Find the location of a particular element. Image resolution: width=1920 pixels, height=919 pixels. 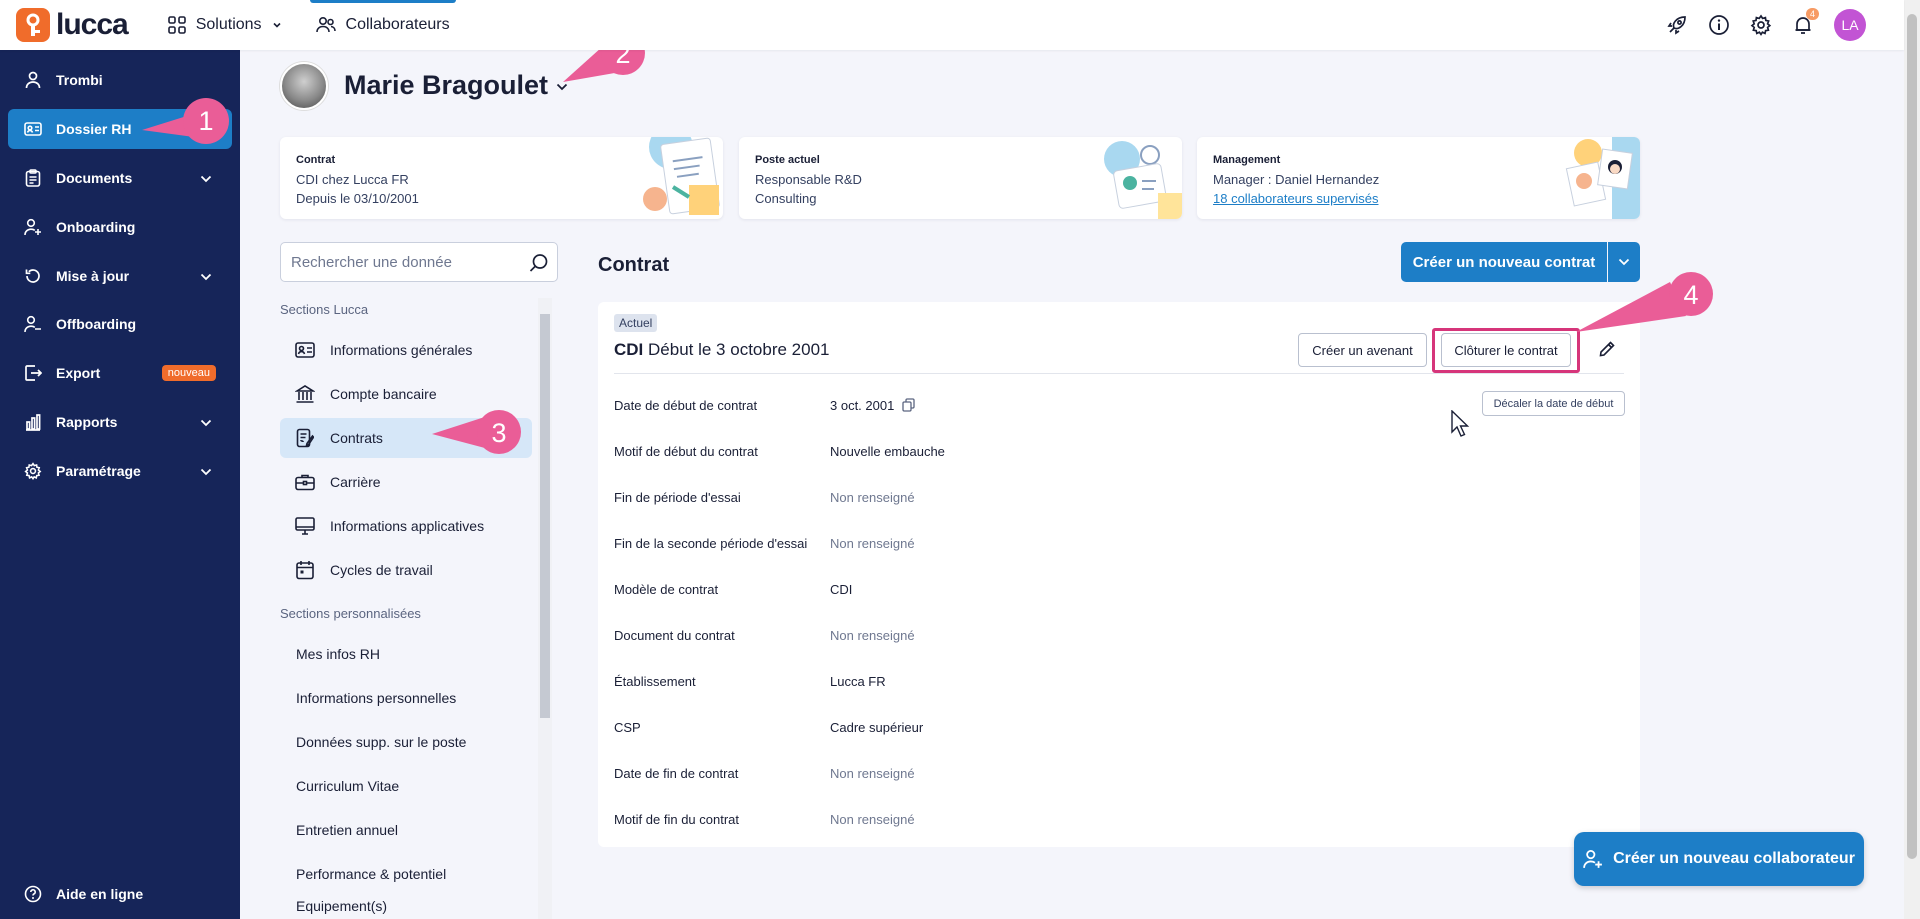

top-nav: Solutions Collaborateurs is located at coordinates (309, 25).